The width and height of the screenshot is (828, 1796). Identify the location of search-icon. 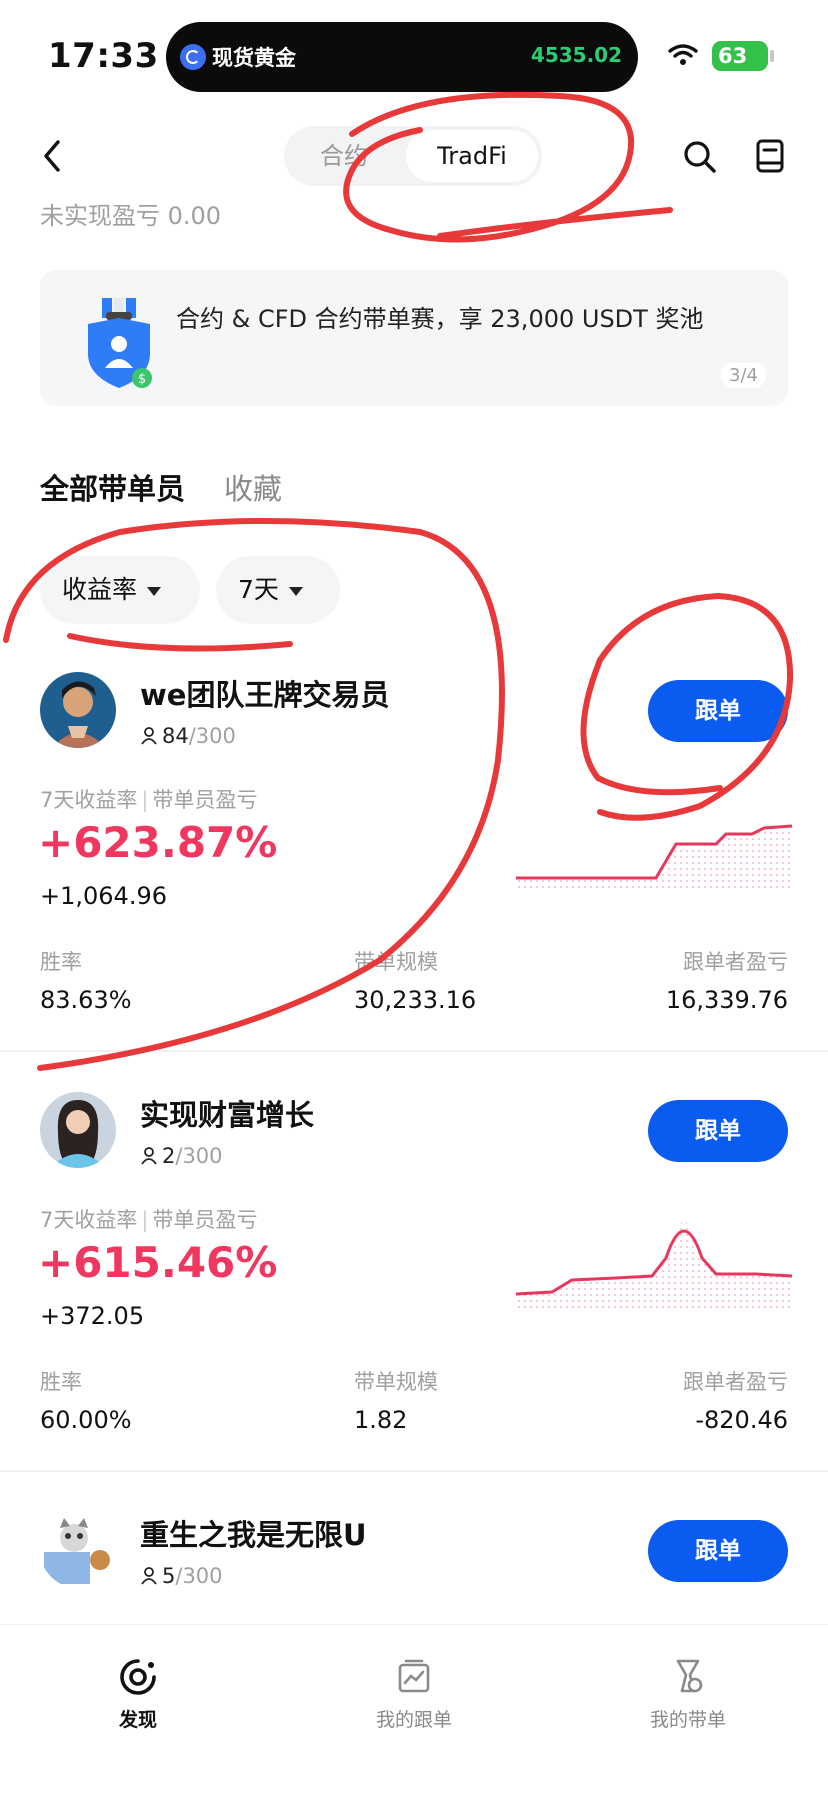
(700, 157).